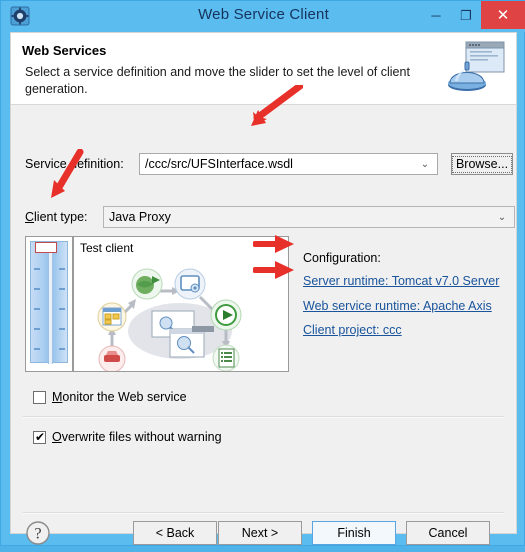 The image size is (525, 552). I want to click on client-generation-slider, so click(49, 304).